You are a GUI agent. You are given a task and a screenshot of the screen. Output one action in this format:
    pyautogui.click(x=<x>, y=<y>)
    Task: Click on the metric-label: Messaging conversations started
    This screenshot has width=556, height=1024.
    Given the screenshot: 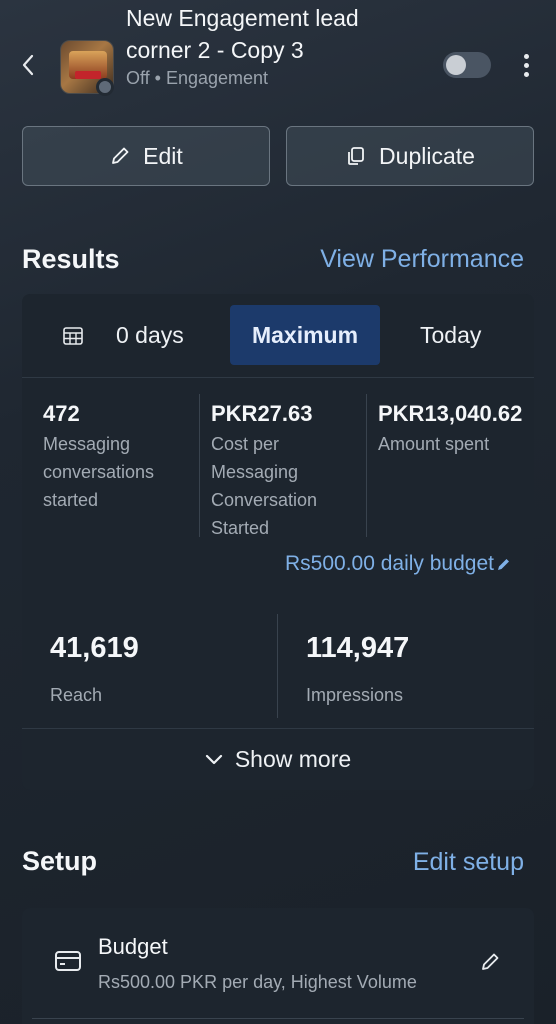 What is the action you would take?
    pyautogui.click(x=99, y=472)
    